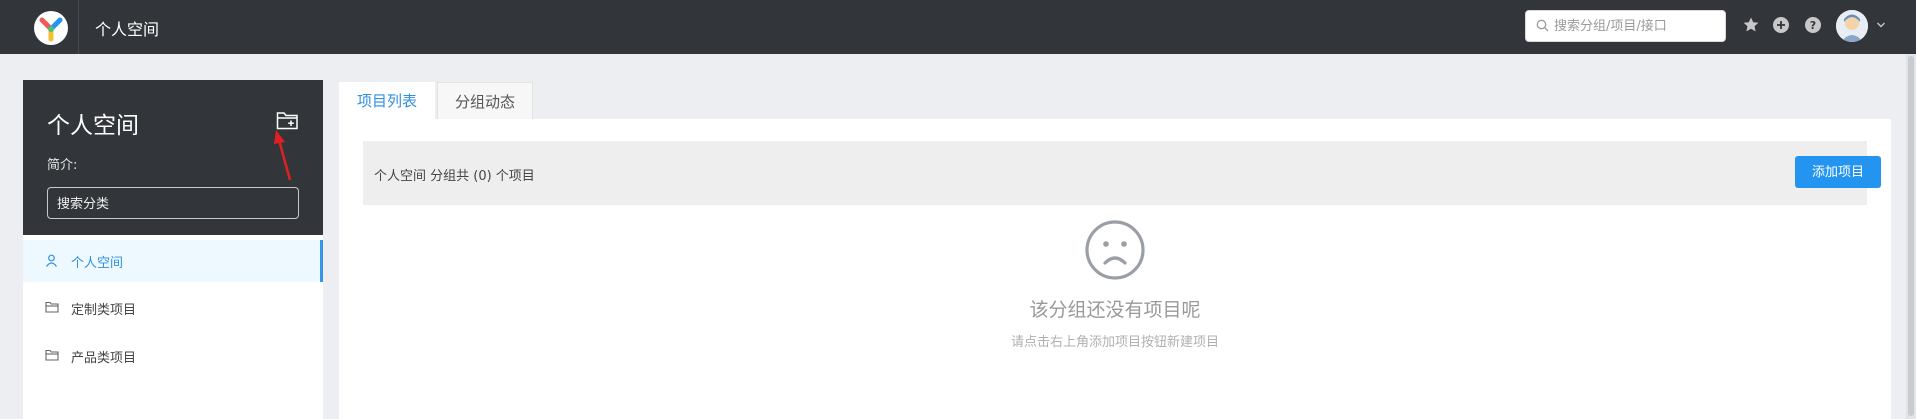 The width and height of the screenshot is (1916, 419). What do you see at coordinates (1751, 25) in the screenshot?
I see `star-icon` at bounding box center [1751, 25].